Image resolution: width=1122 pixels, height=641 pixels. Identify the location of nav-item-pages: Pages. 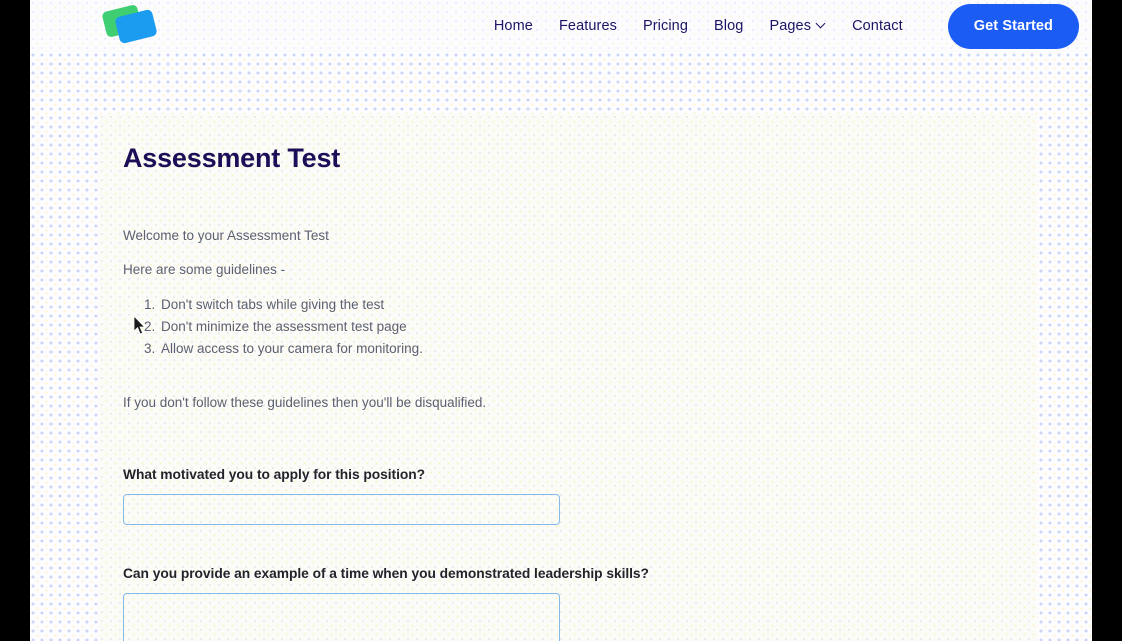
(797, 26).